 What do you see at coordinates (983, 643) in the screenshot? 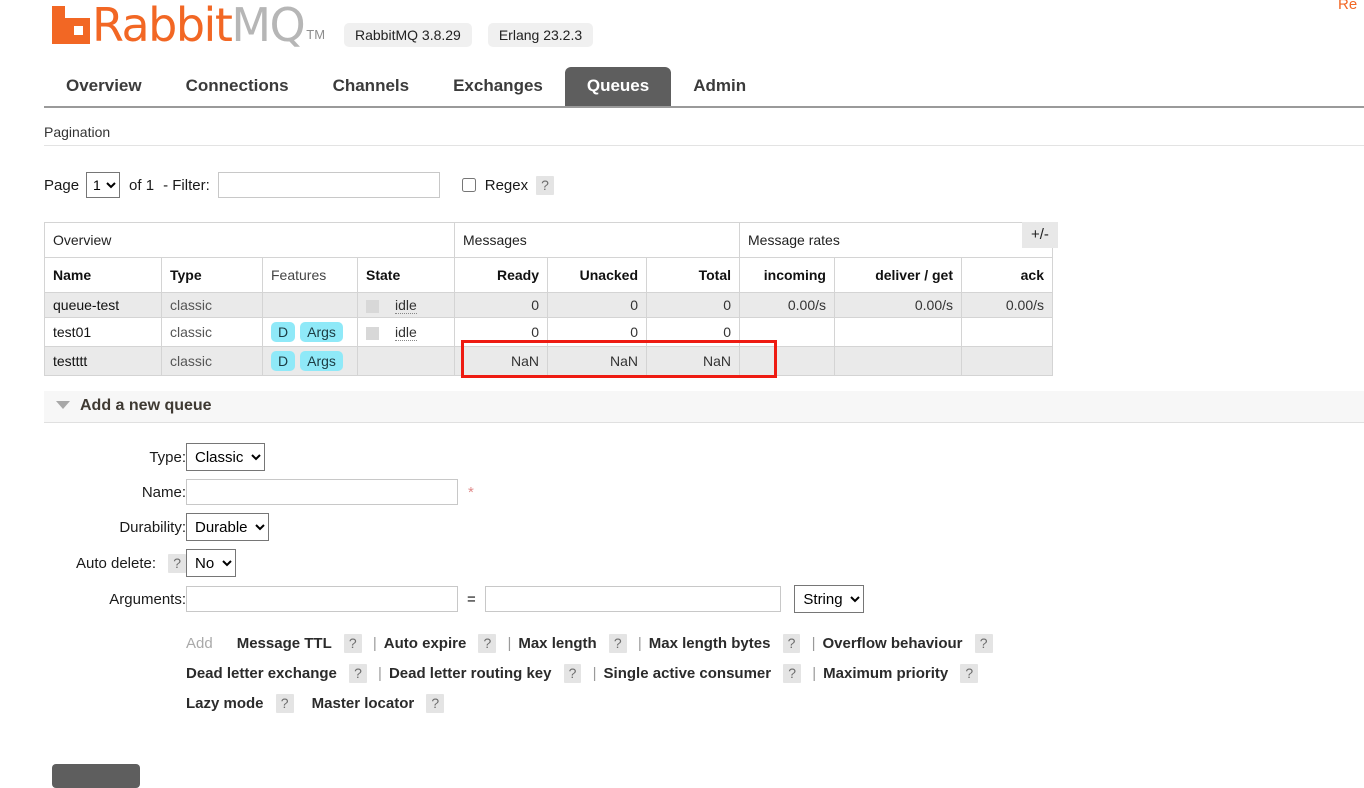
I see `overflow-behaviour-help-icon: ?` at bounding box center [983, 643].